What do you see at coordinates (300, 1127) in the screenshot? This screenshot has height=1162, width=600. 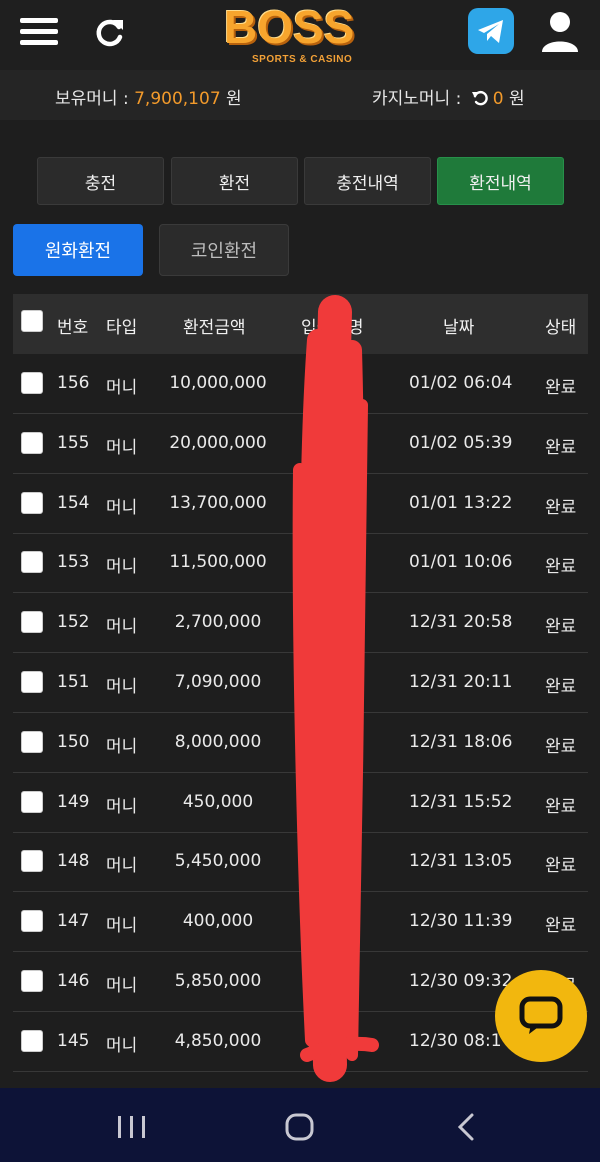 I see `home-icon` at bounding box center [300, 1127].